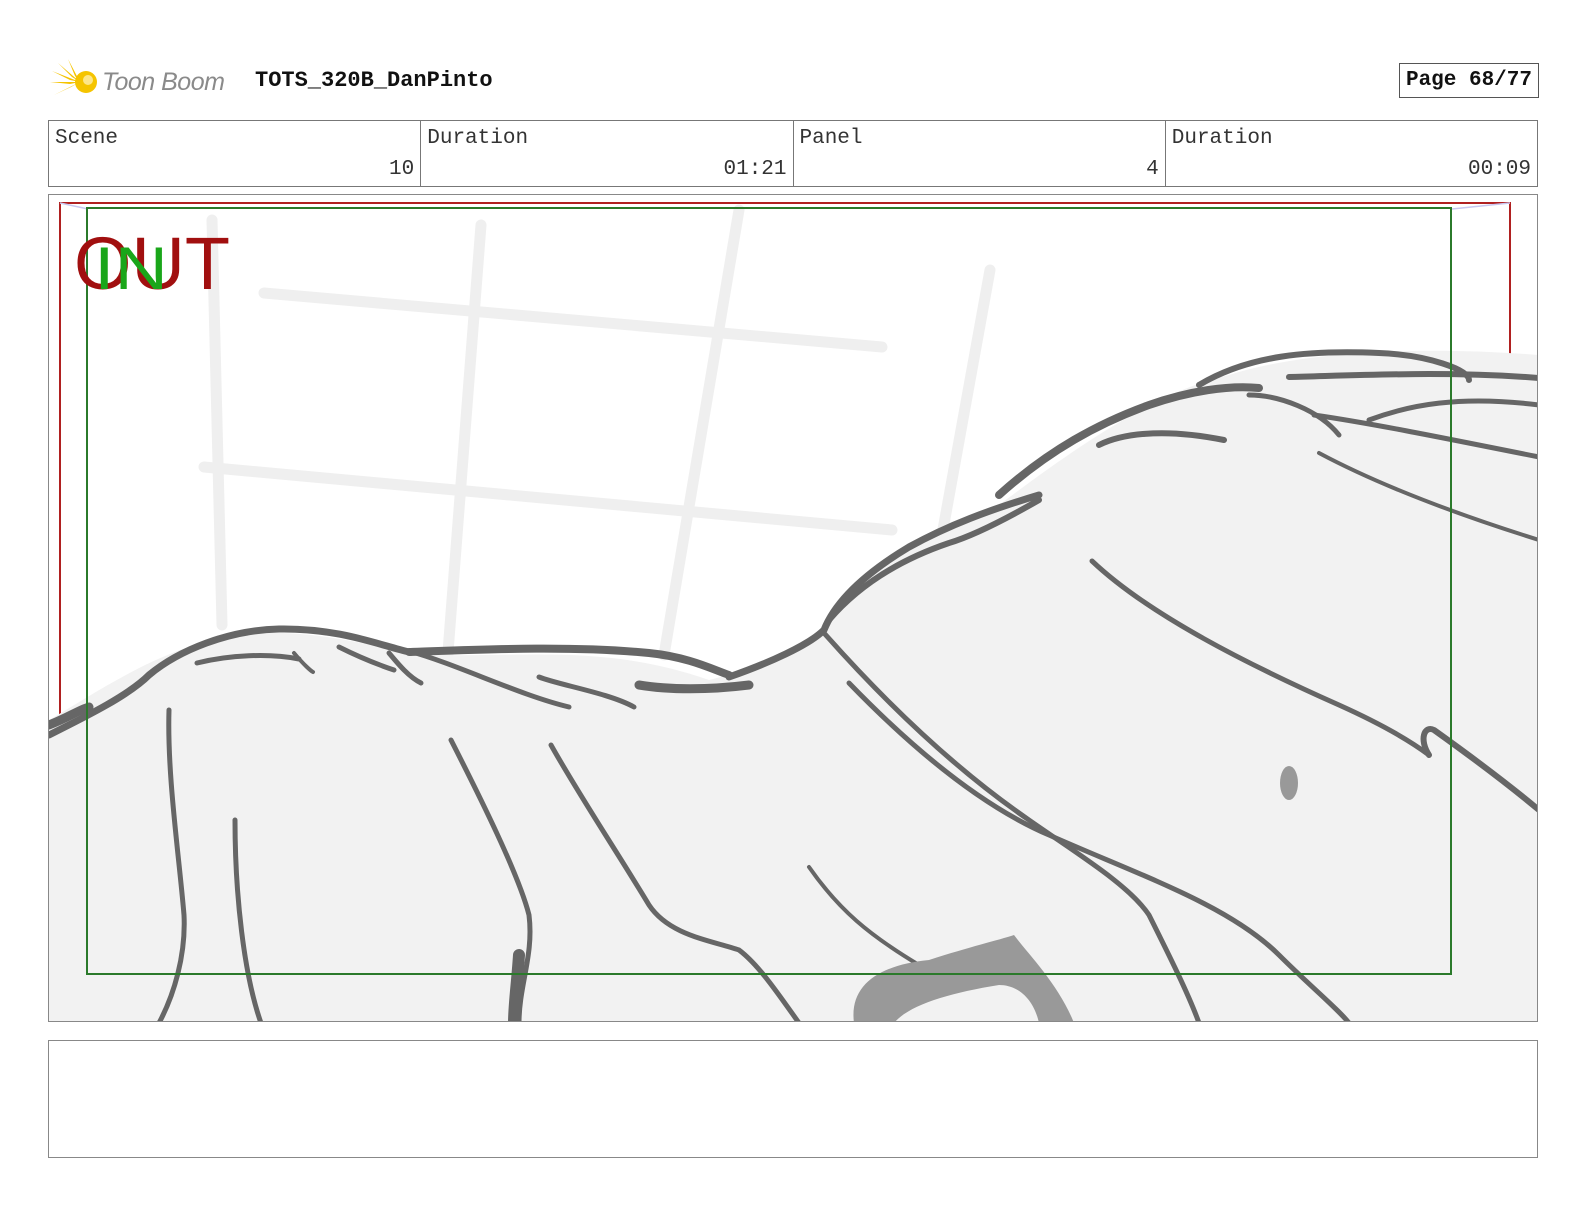  Describe the element at coordinates (980, 153) in the screenshot. I see `panel-cell: Panel 4` at that location.